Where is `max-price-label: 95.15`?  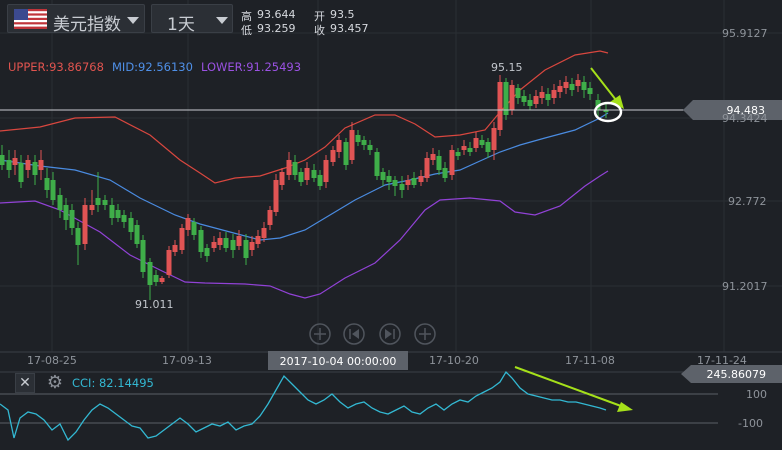 max-price-label: 95.15 is located at coordinates (507, 67).